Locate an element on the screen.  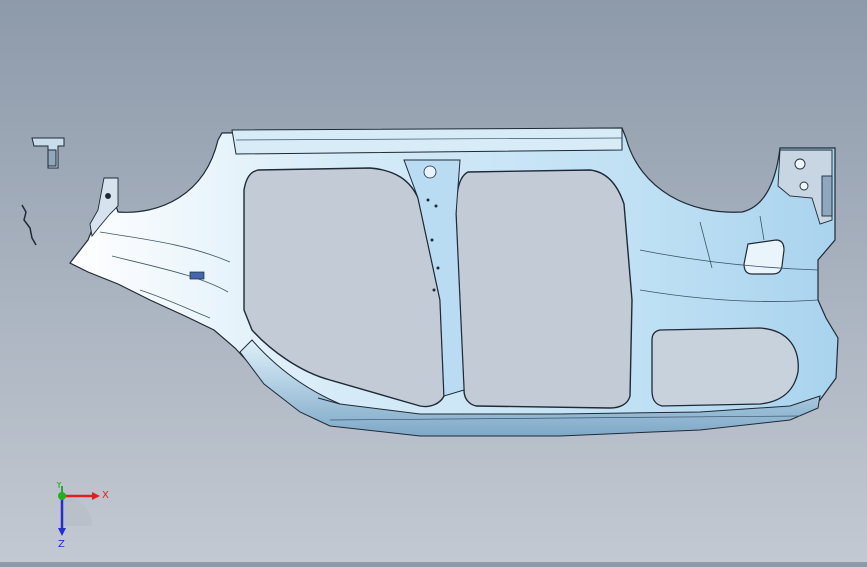
y-axis-label: Y is located at coordinates (59, 486).